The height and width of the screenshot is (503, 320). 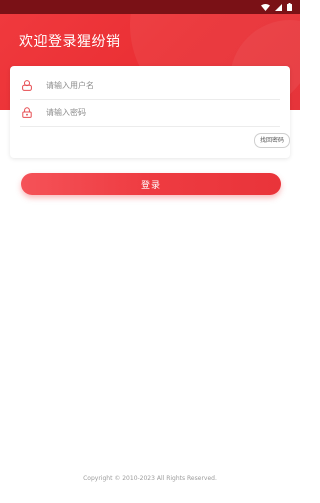 I want to click on welcome-title: 欢迎登录猩纷销, so click(x=70, y=42).